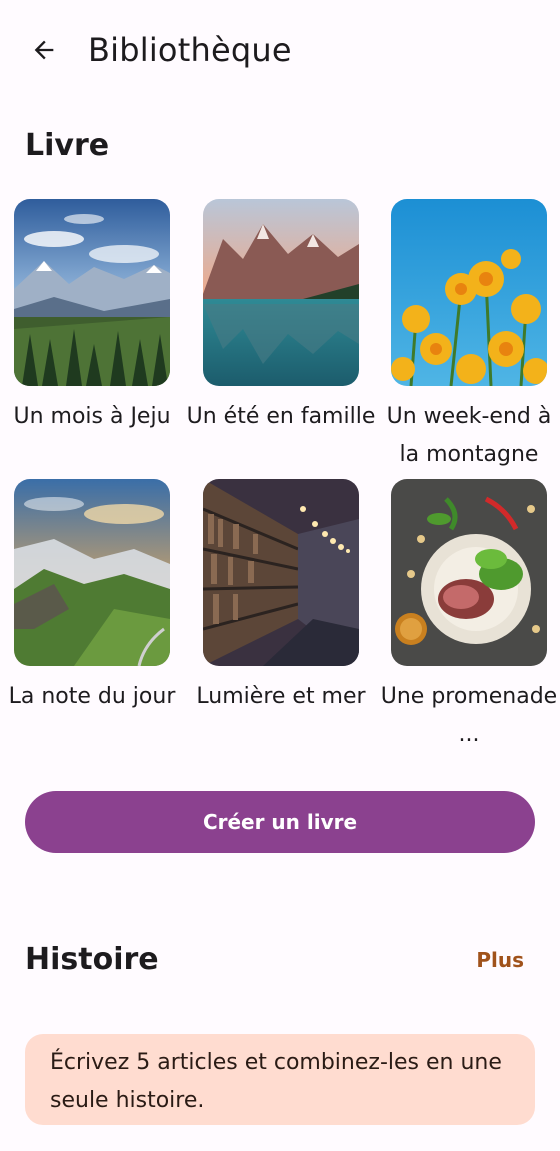  I want to click on book-title: La note du jour, so click(92, 696).